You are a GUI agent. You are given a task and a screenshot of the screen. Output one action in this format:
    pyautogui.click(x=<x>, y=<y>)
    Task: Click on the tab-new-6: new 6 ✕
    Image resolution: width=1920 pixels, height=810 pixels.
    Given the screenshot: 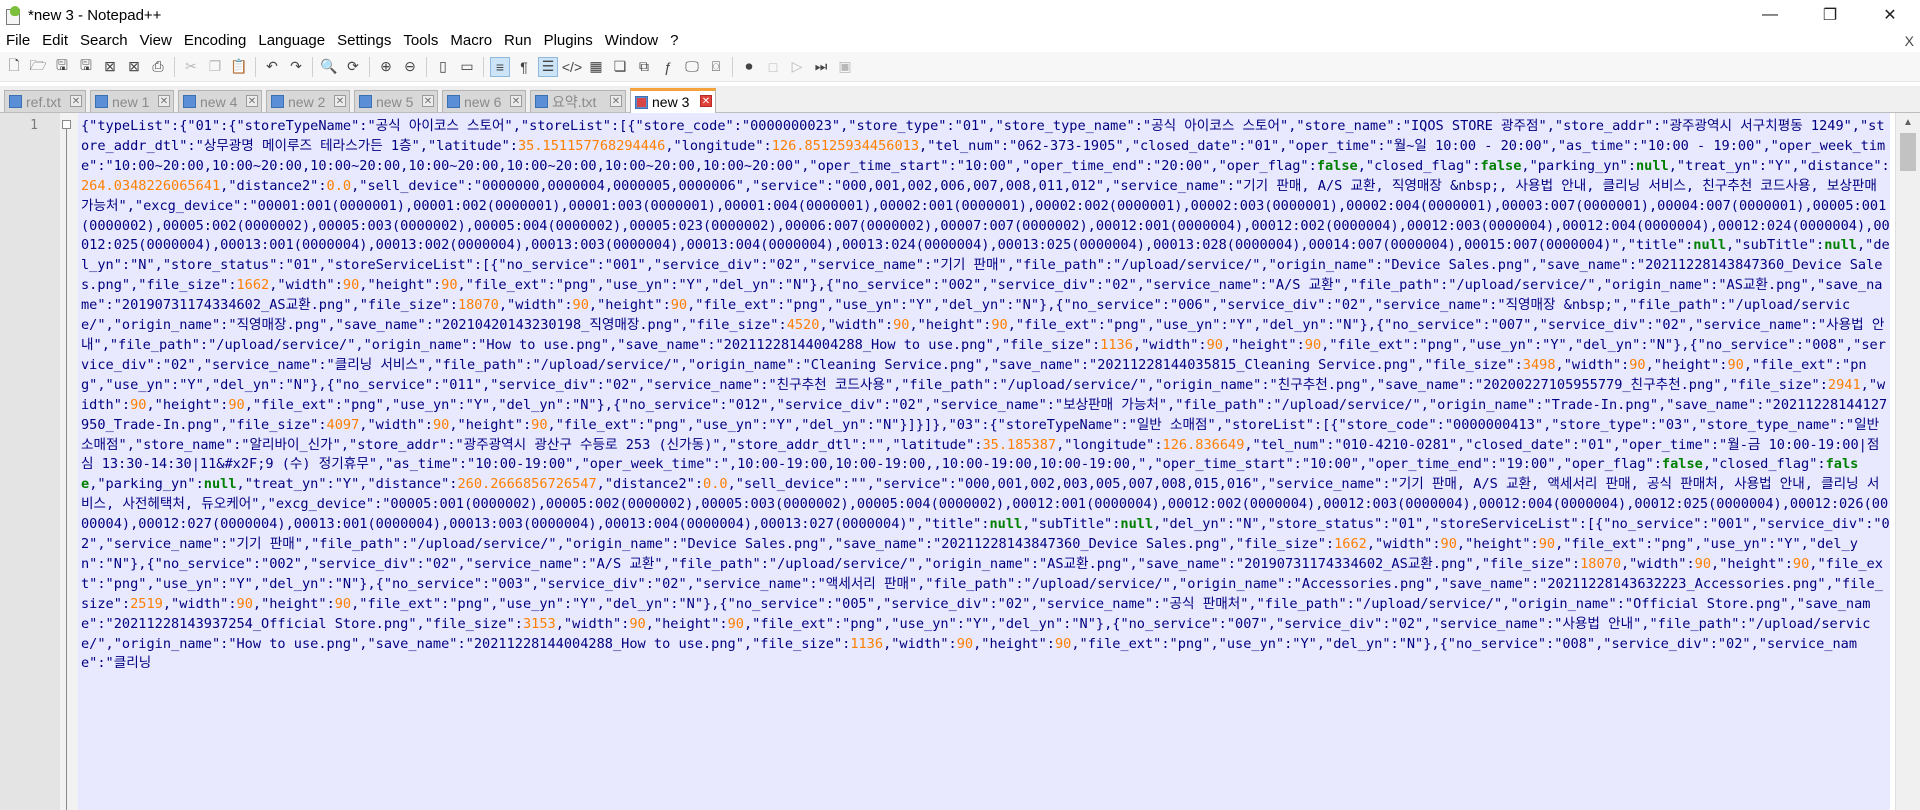 What is the action you would take?
    pyautogui.click(x=484, y=101)
    